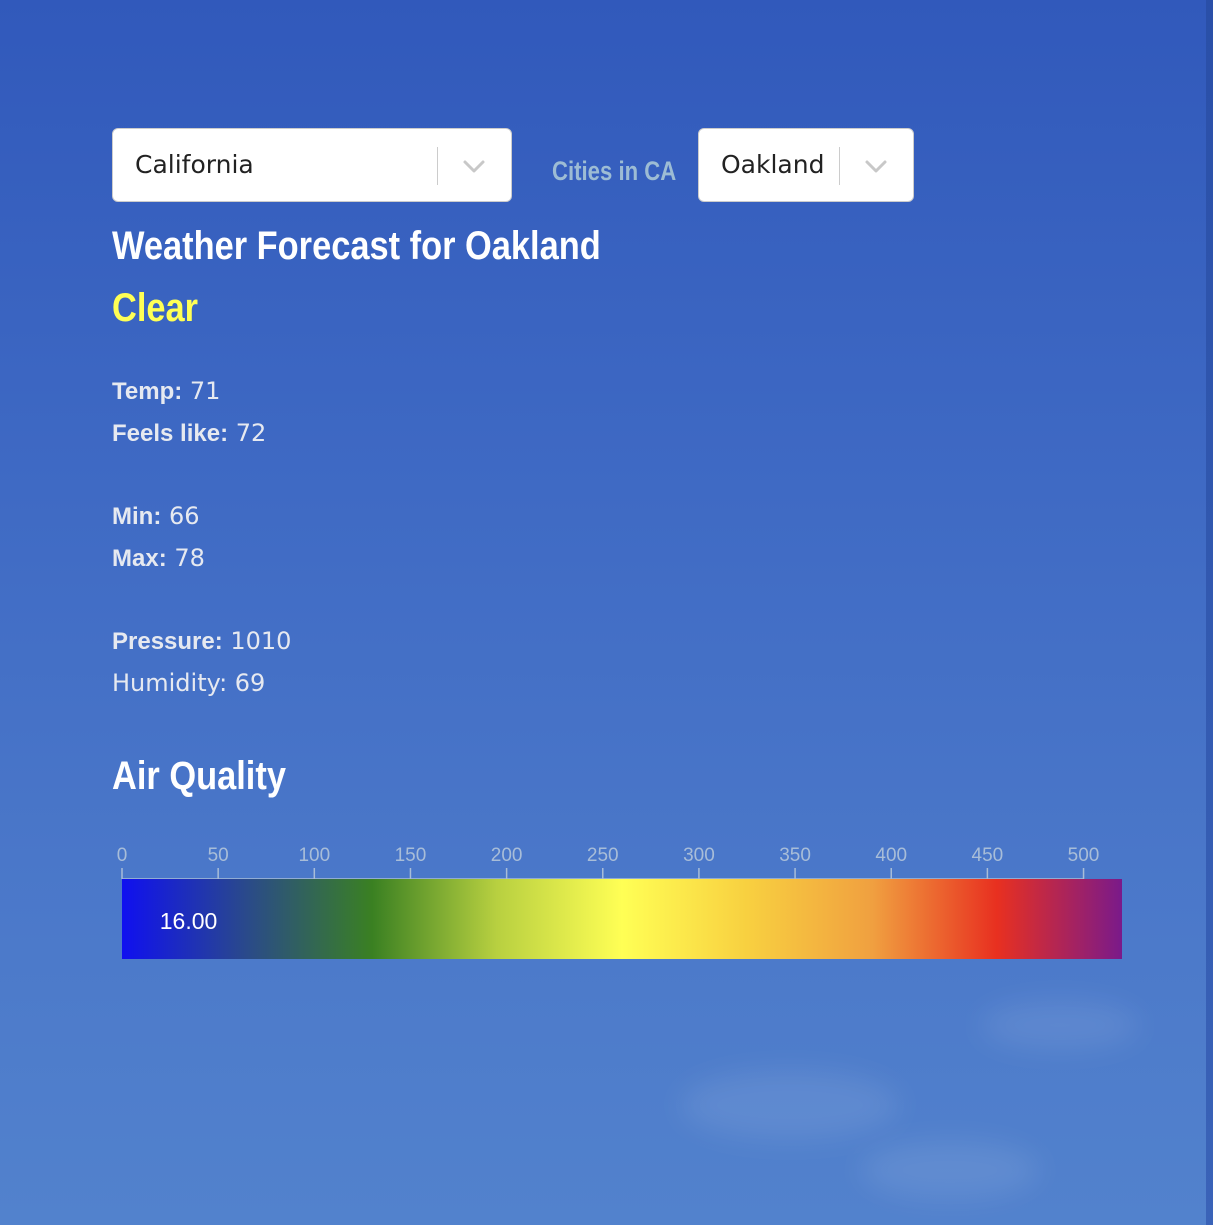 The width and height of the screenshot is (1213, 1225). What do you see at coordinates (189, 921) in the screenshot?
I see `air-quality-value-label: 16.00` at bounding box center [189, 921].